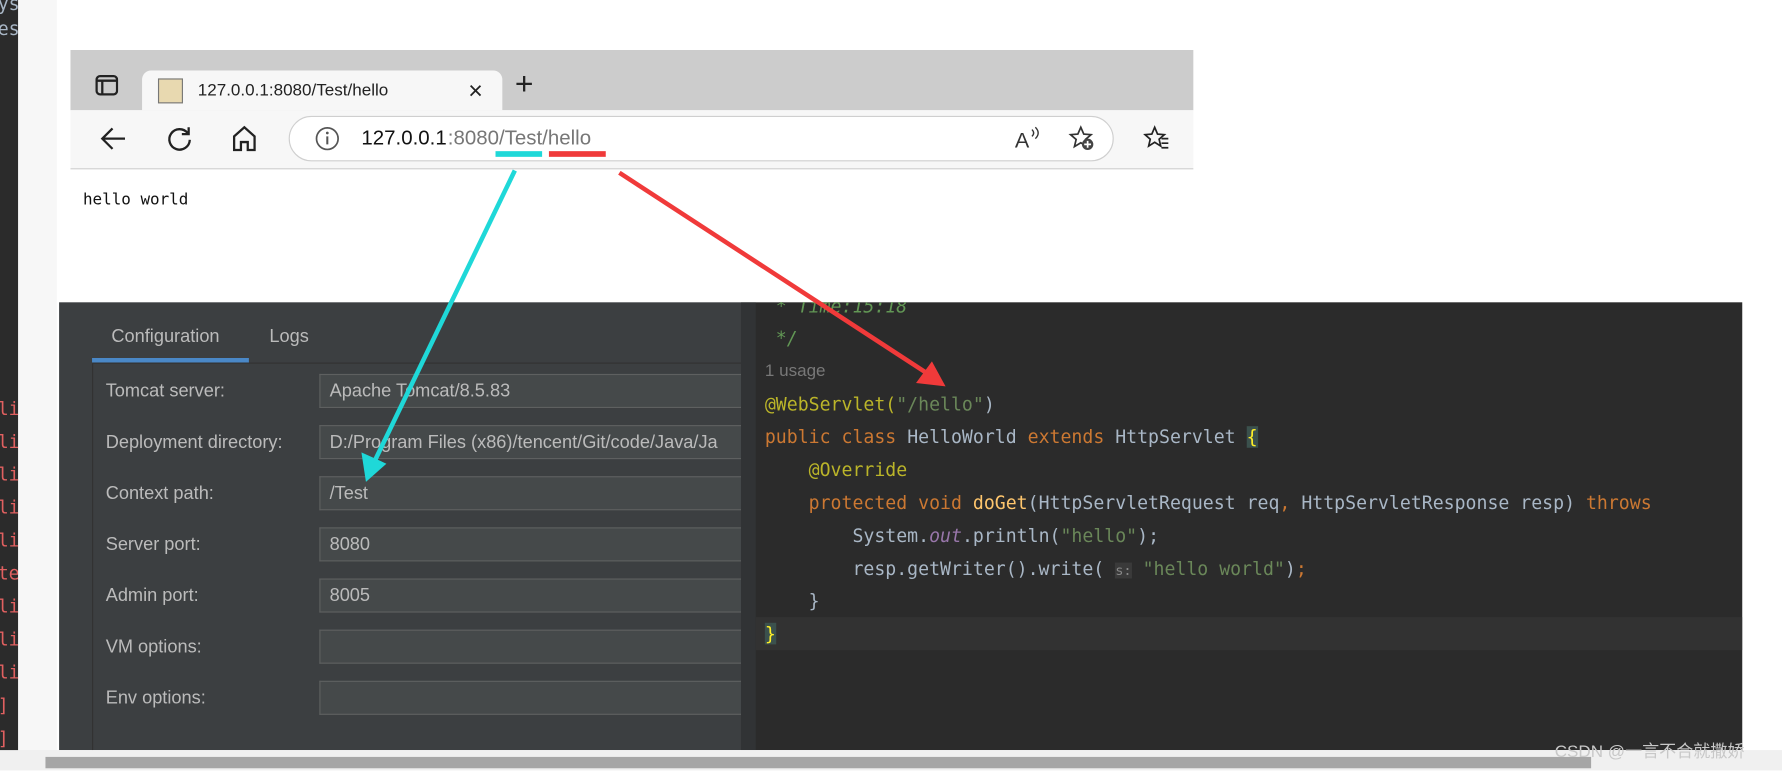 This screenshot has width=1782, height=771. Describe the element at coordinates (818, 762) in the screenshot. I see `scrollbar-thumb` at that location.